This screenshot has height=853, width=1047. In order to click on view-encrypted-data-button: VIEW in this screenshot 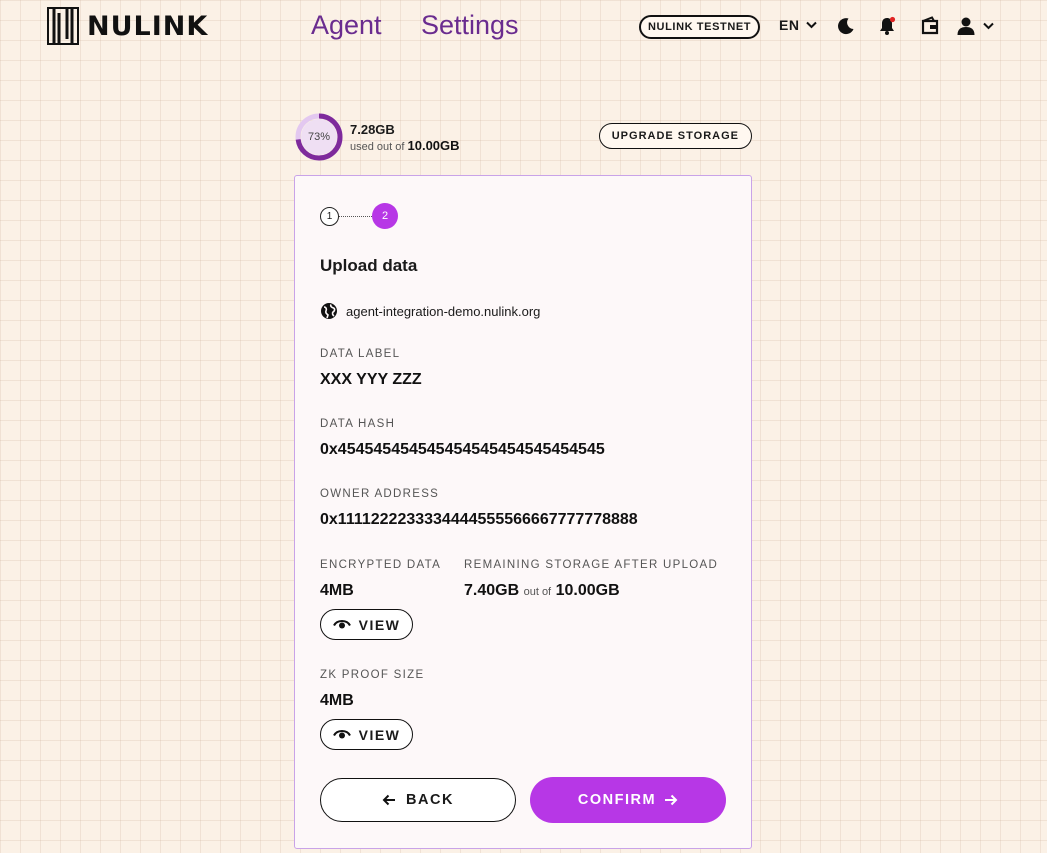, I will do `click(366, 624)`.